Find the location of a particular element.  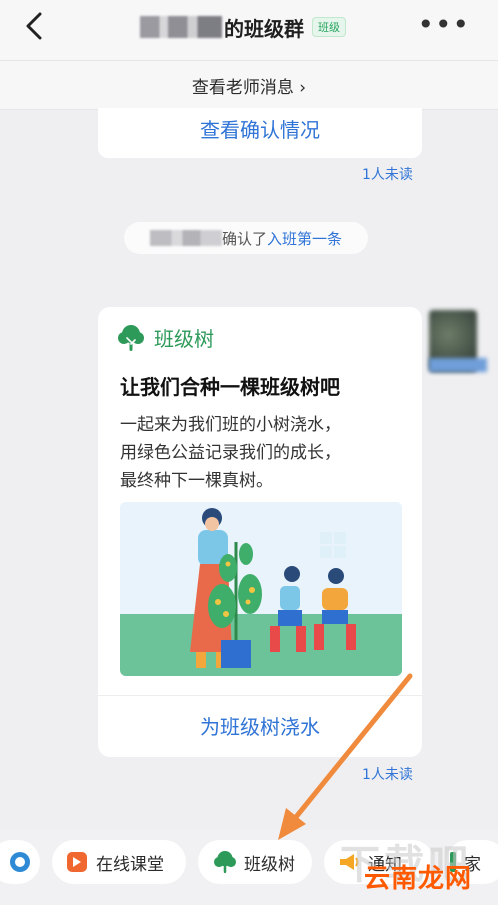

class-badge: 班级 is located at coordinates (329, 27).